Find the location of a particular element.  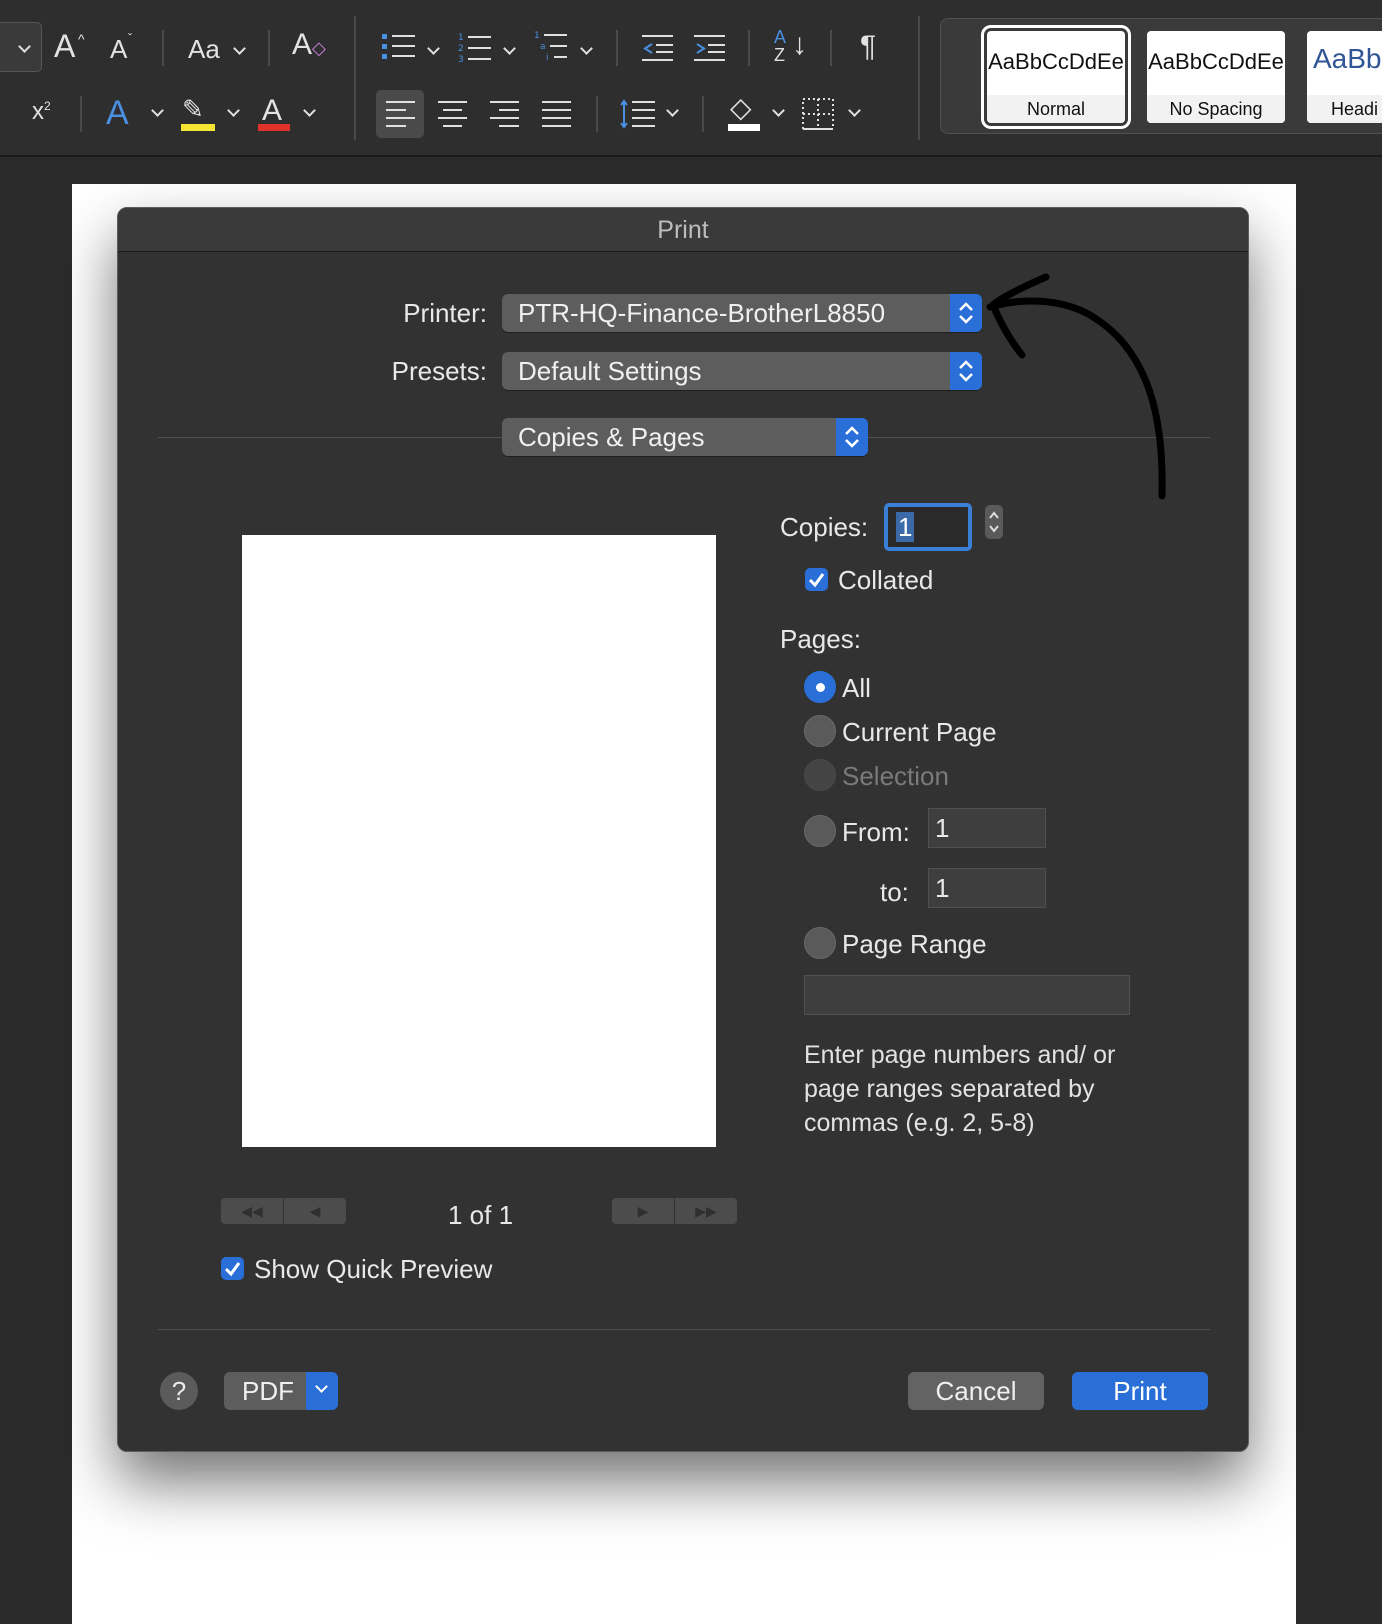

section-popup: Copies & Pages is located at coordinates (685, 437).